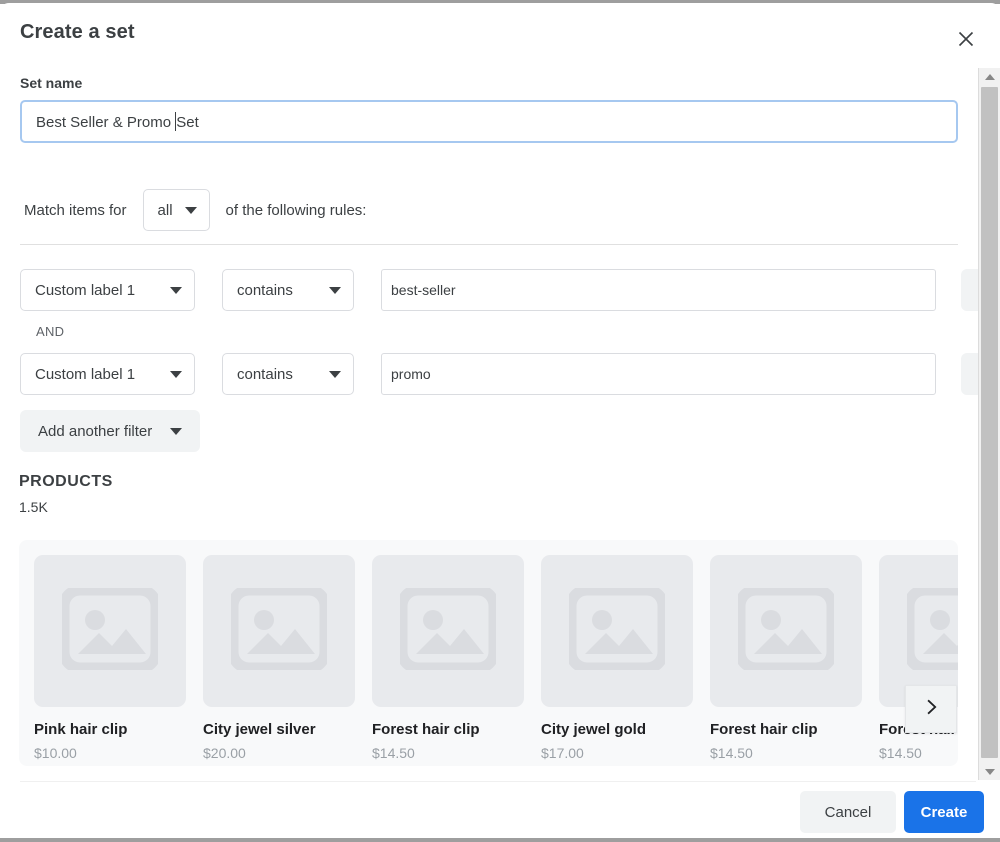 This screenshot has height=842, width=1000. I want to click on products-count: 1.5K, so click(33, 507).